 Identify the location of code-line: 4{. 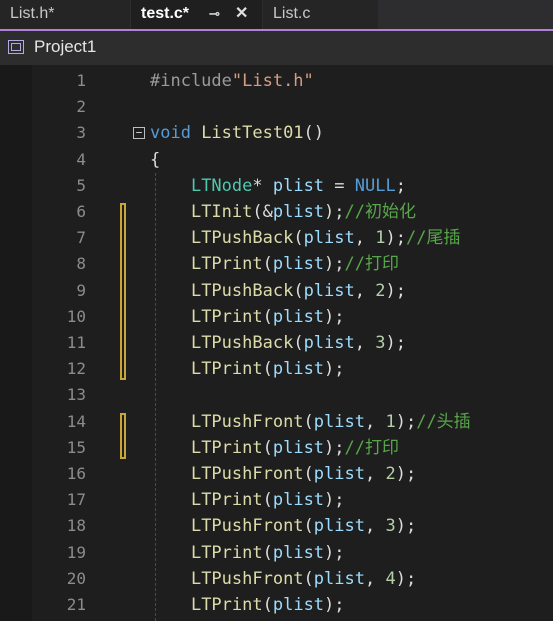
(276, 160).